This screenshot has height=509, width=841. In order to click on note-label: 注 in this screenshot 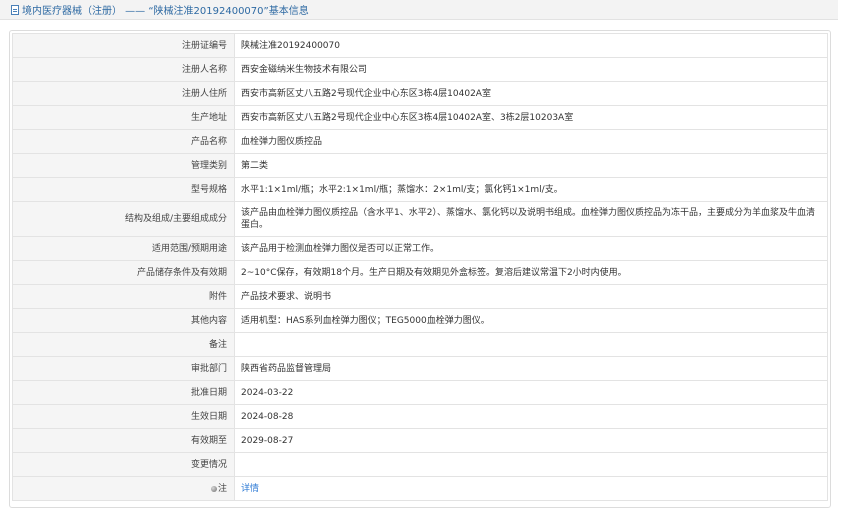, I will do `click(222, 488)`.